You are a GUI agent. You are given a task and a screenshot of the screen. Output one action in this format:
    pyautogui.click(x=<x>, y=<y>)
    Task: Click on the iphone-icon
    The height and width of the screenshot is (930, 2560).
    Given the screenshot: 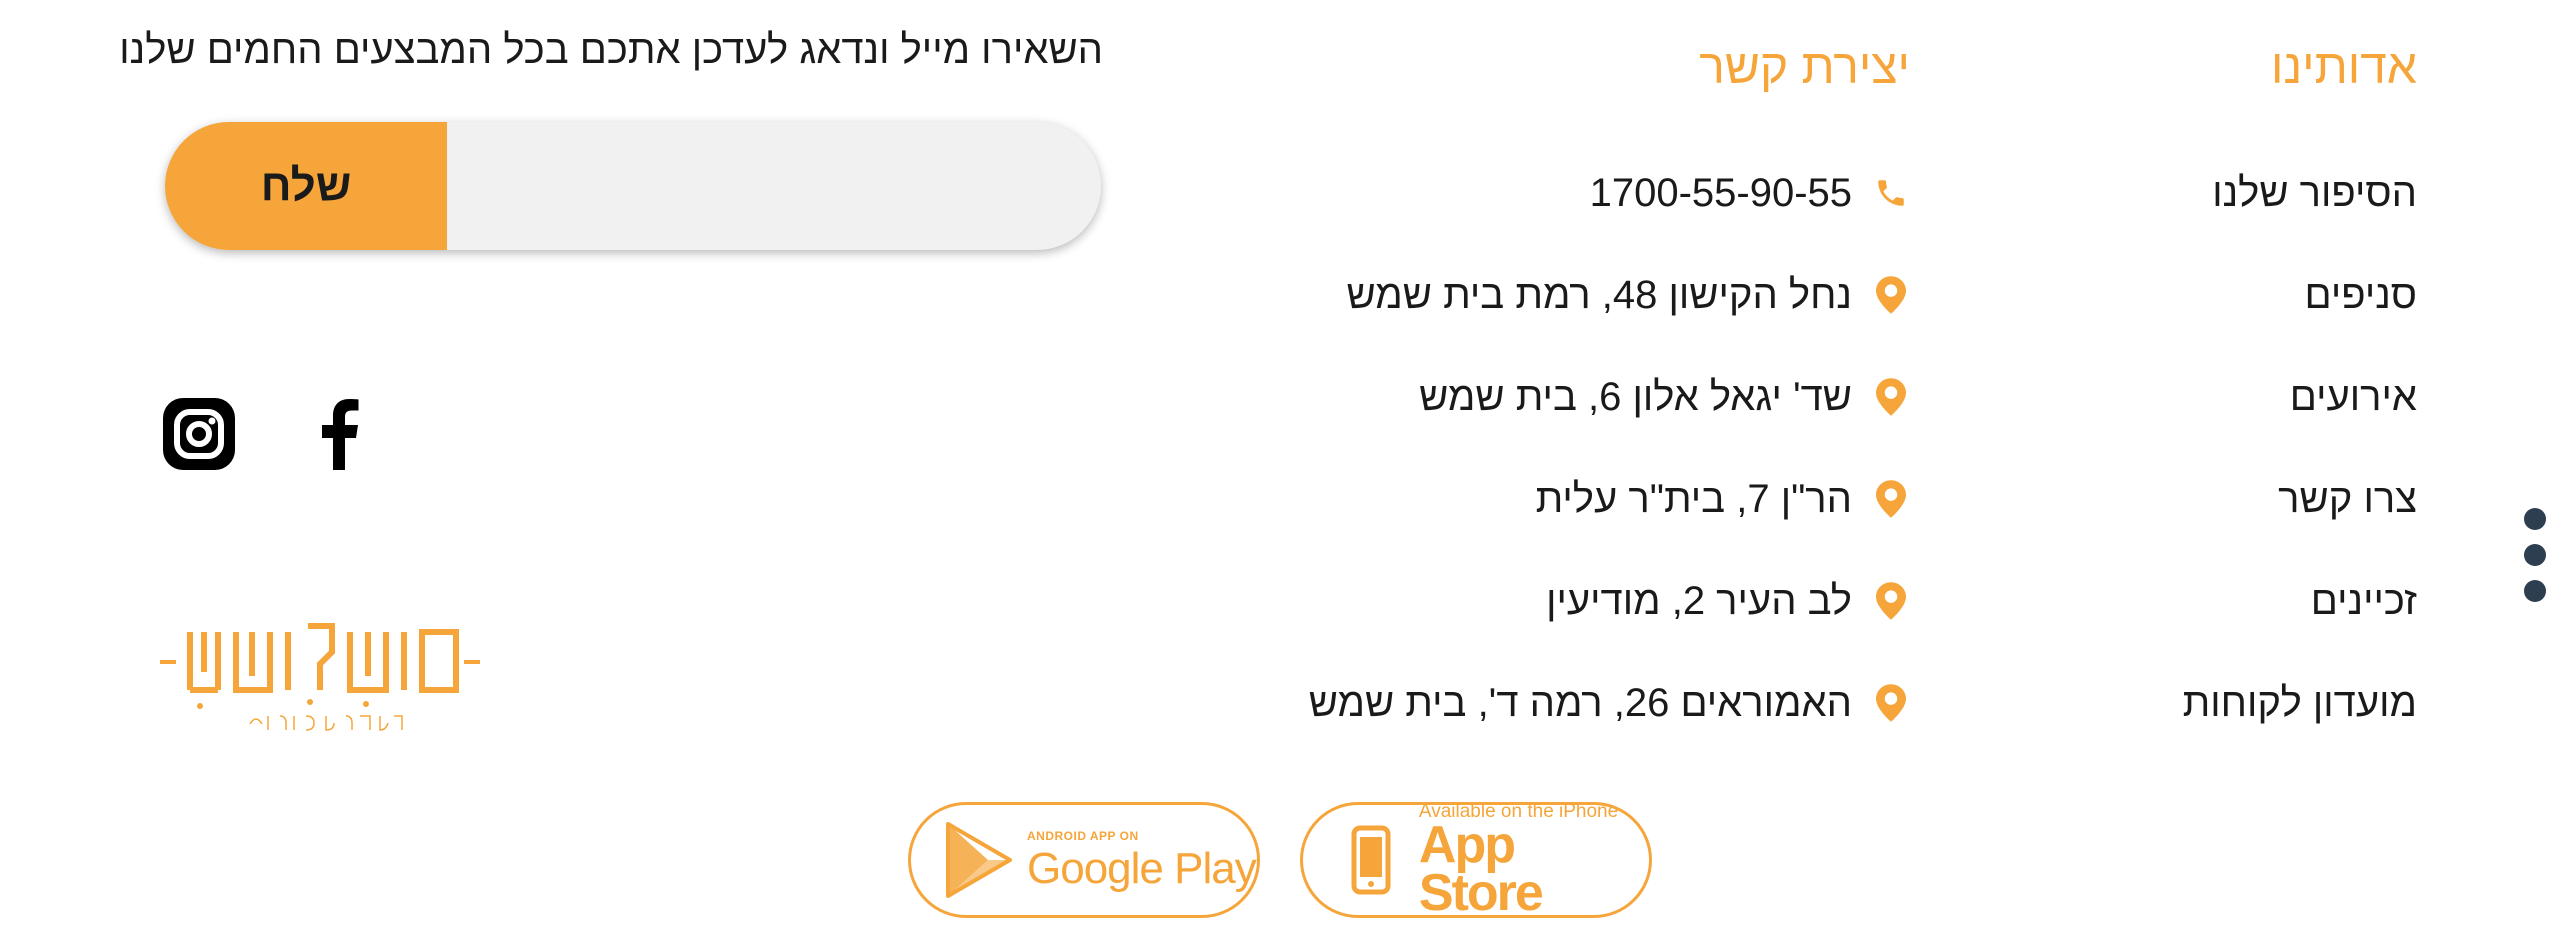 What is the action you would take?
    pyautogui.click(x=1371, y=860)
    